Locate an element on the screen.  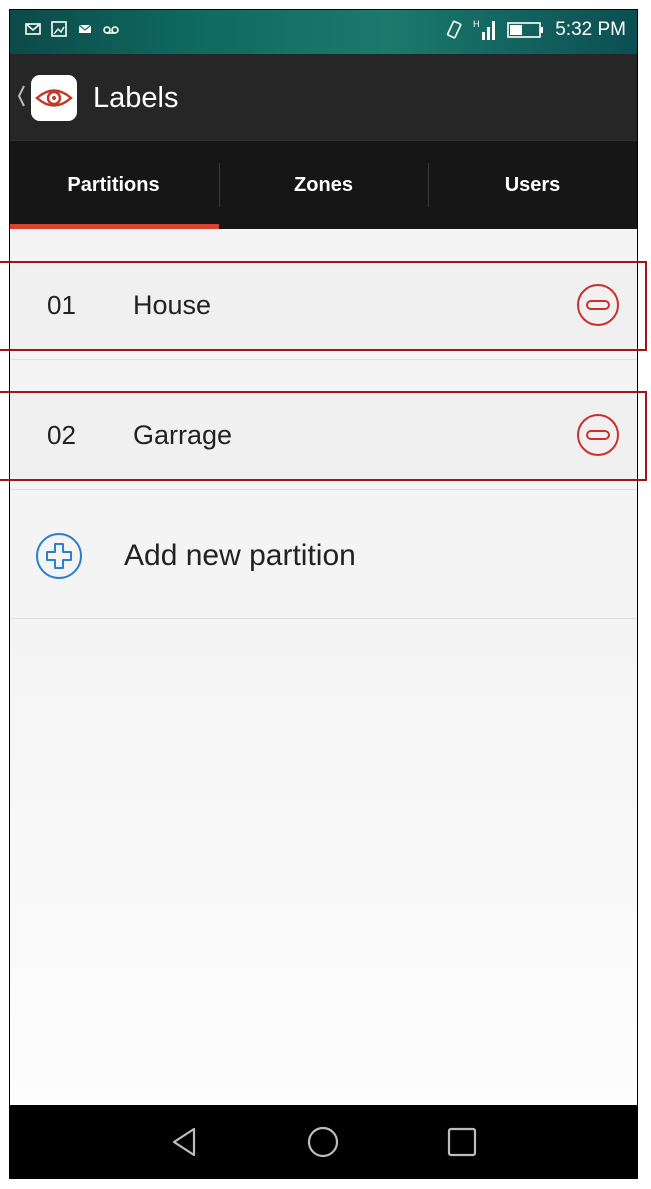
home-circle-icon is located at coordinates (323, 1142).